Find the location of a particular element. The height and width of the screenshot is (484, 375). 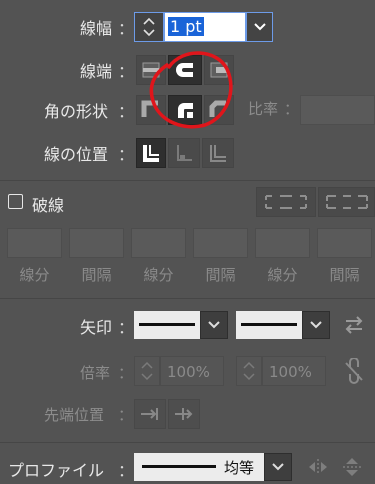

start-scale-input: 100% is located at coordinates (192, 371).